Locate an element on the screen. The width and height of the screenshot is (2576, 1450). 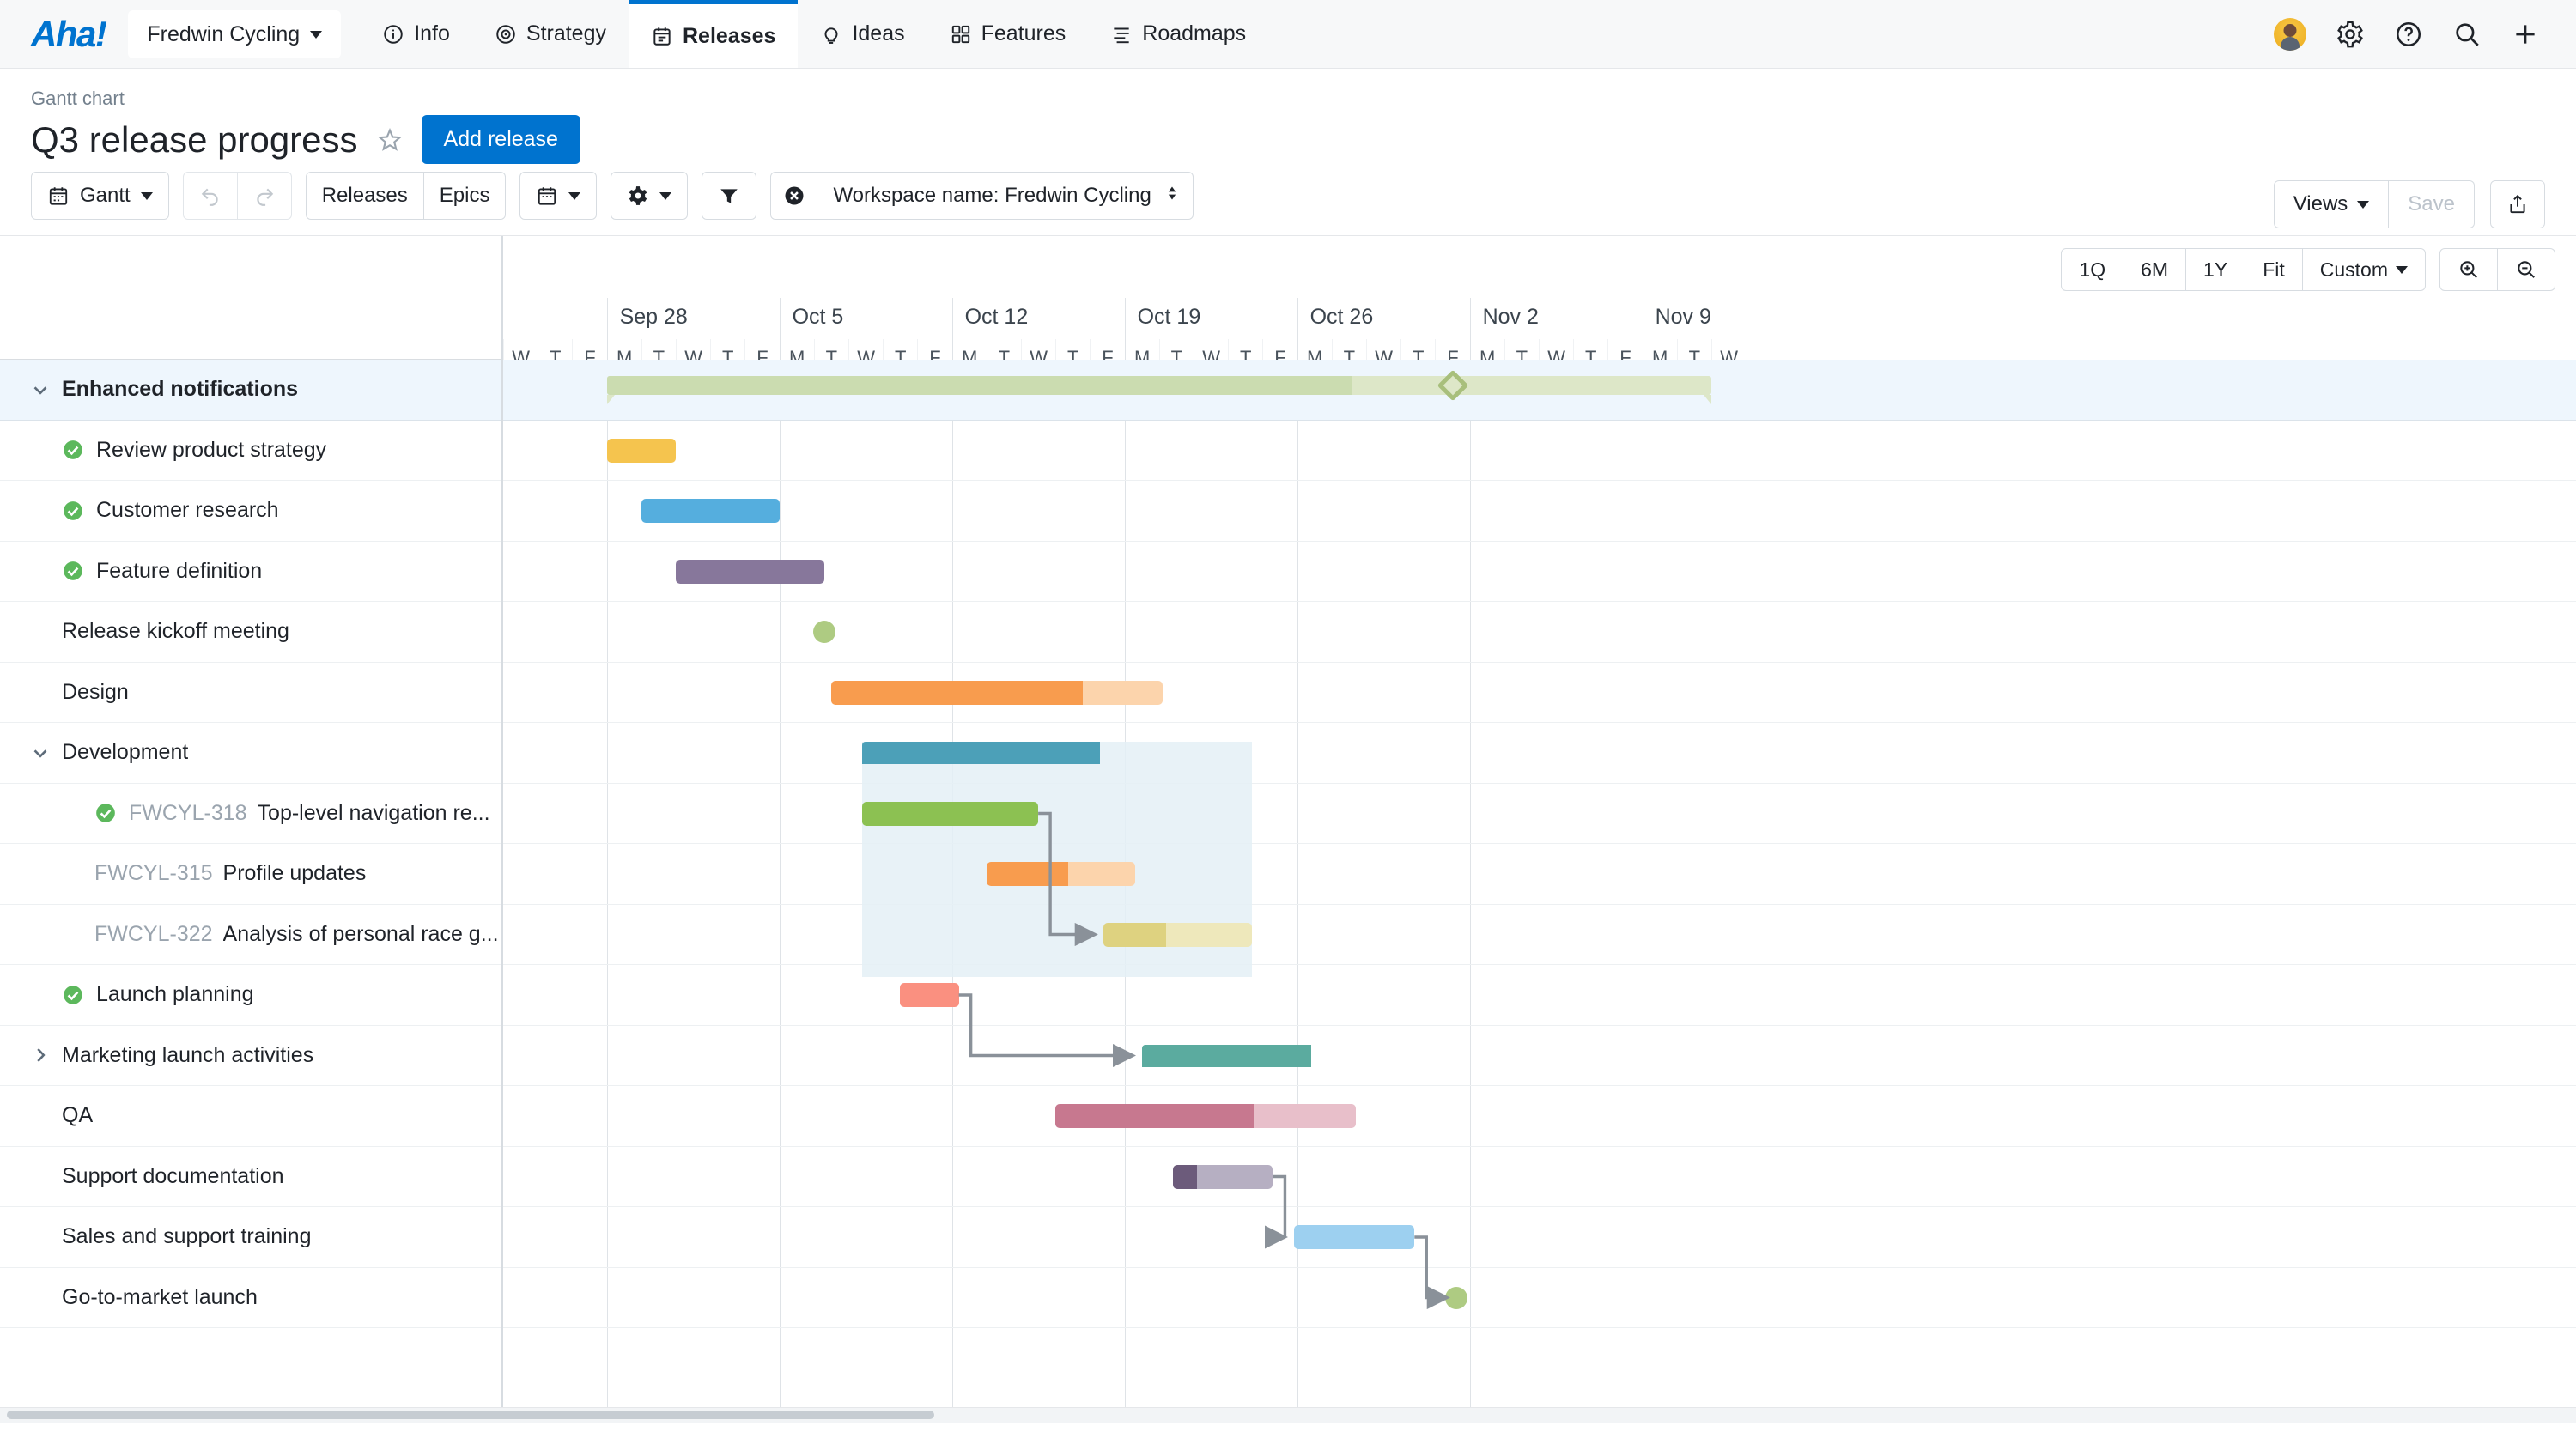
horizontal-scrollbar-track is located at coordinates (1288, 1415).